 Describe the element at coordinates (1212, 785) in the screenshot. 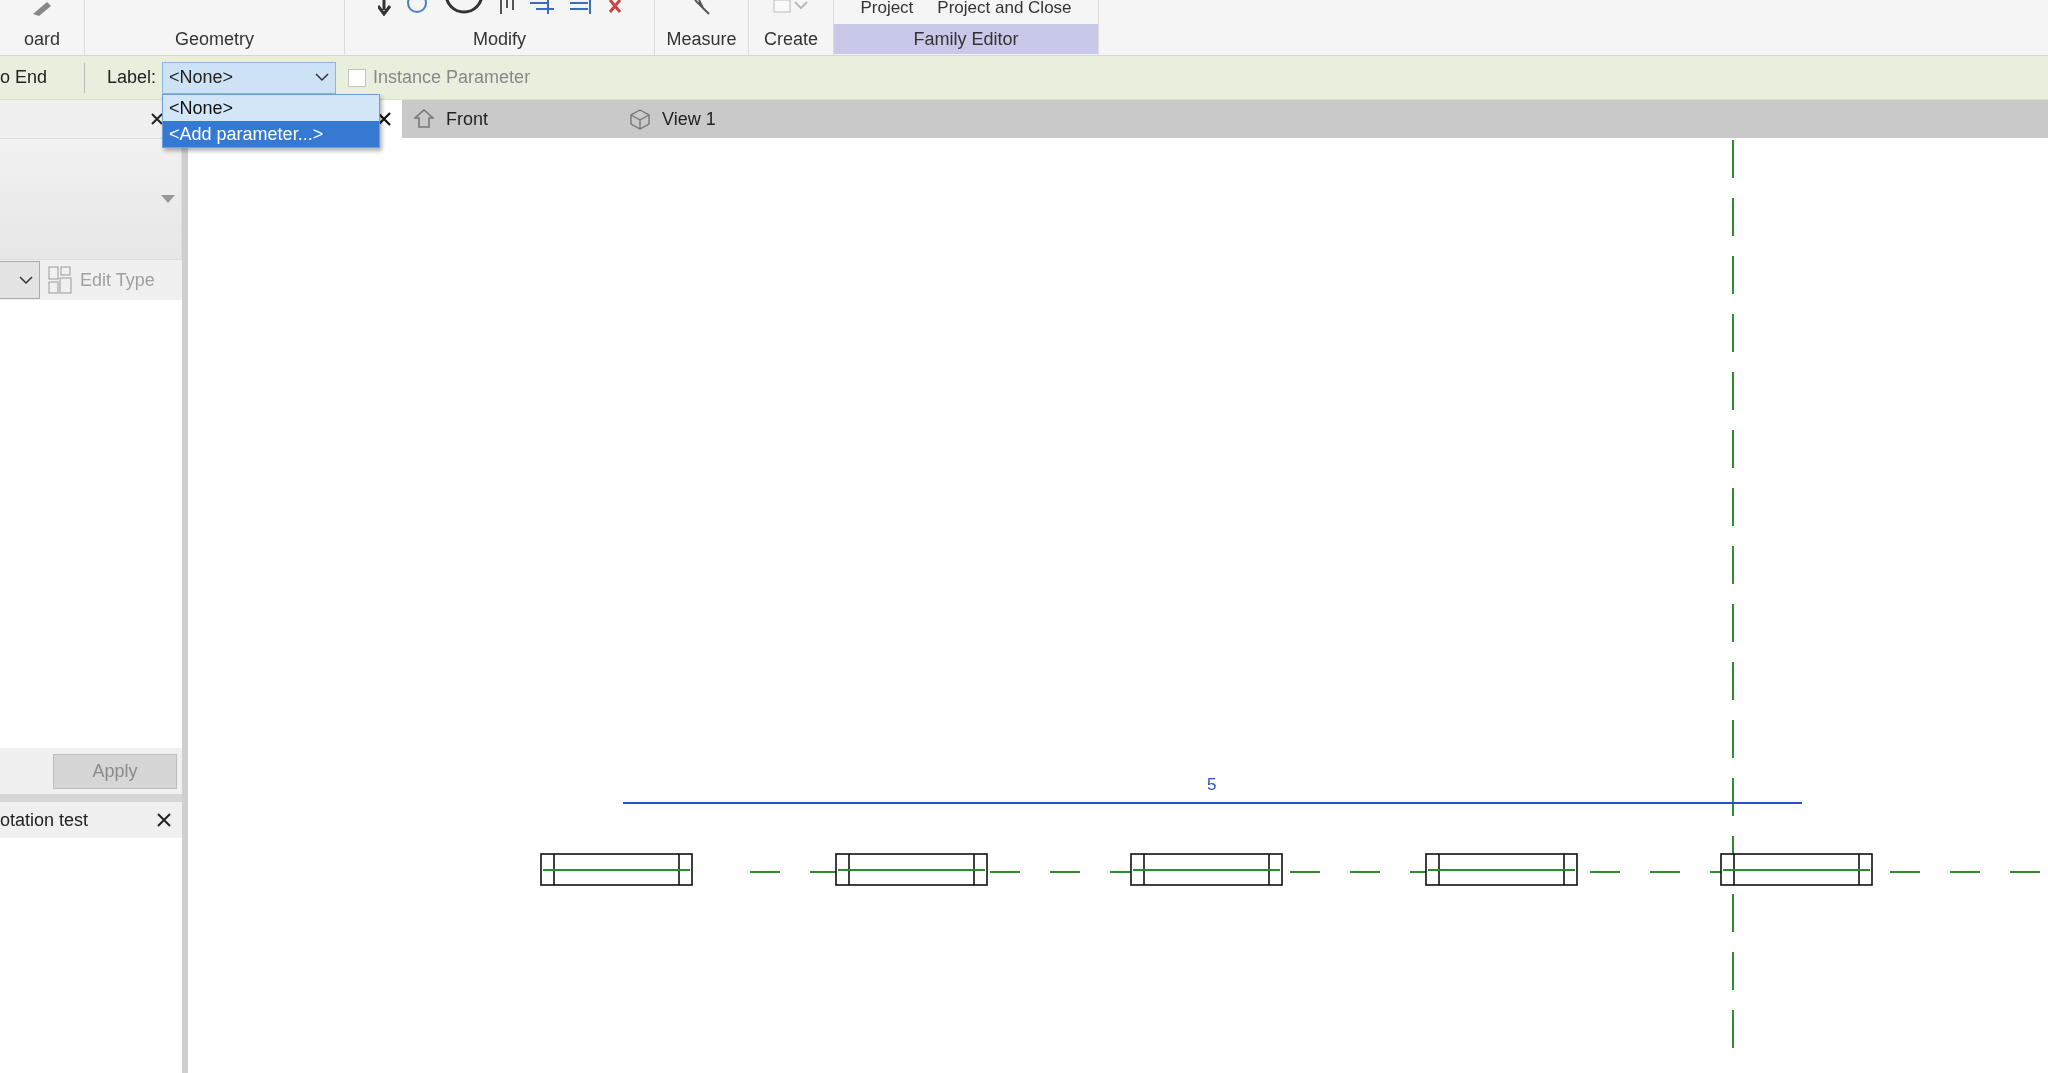

I see `dimension-value: 5` at that location.